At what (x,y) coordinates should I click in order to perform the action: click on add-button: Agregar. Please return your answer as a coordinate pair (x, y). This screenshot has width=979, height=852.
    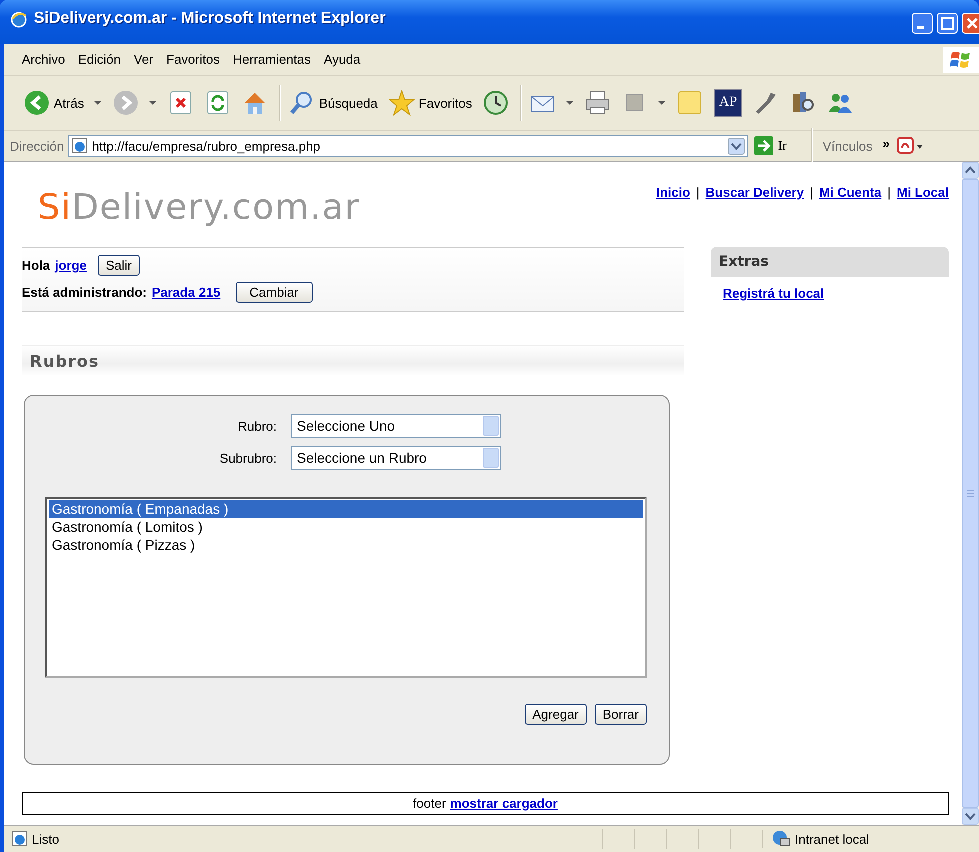
    Looking at the image, I should click on (555, 714).